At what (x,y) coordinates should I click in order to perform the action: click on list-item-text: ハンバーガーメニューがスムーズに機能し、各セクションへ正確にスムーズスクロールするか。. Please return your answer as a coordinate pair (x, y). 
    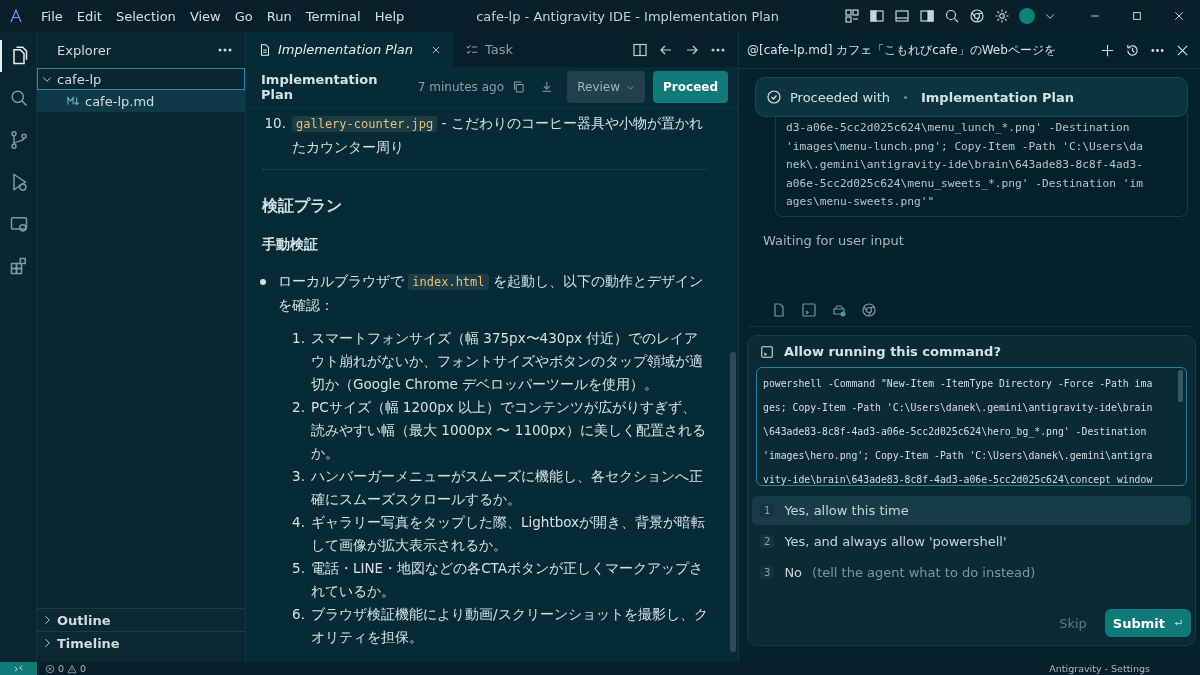
    Looking at the image, I should click on (507, 487).